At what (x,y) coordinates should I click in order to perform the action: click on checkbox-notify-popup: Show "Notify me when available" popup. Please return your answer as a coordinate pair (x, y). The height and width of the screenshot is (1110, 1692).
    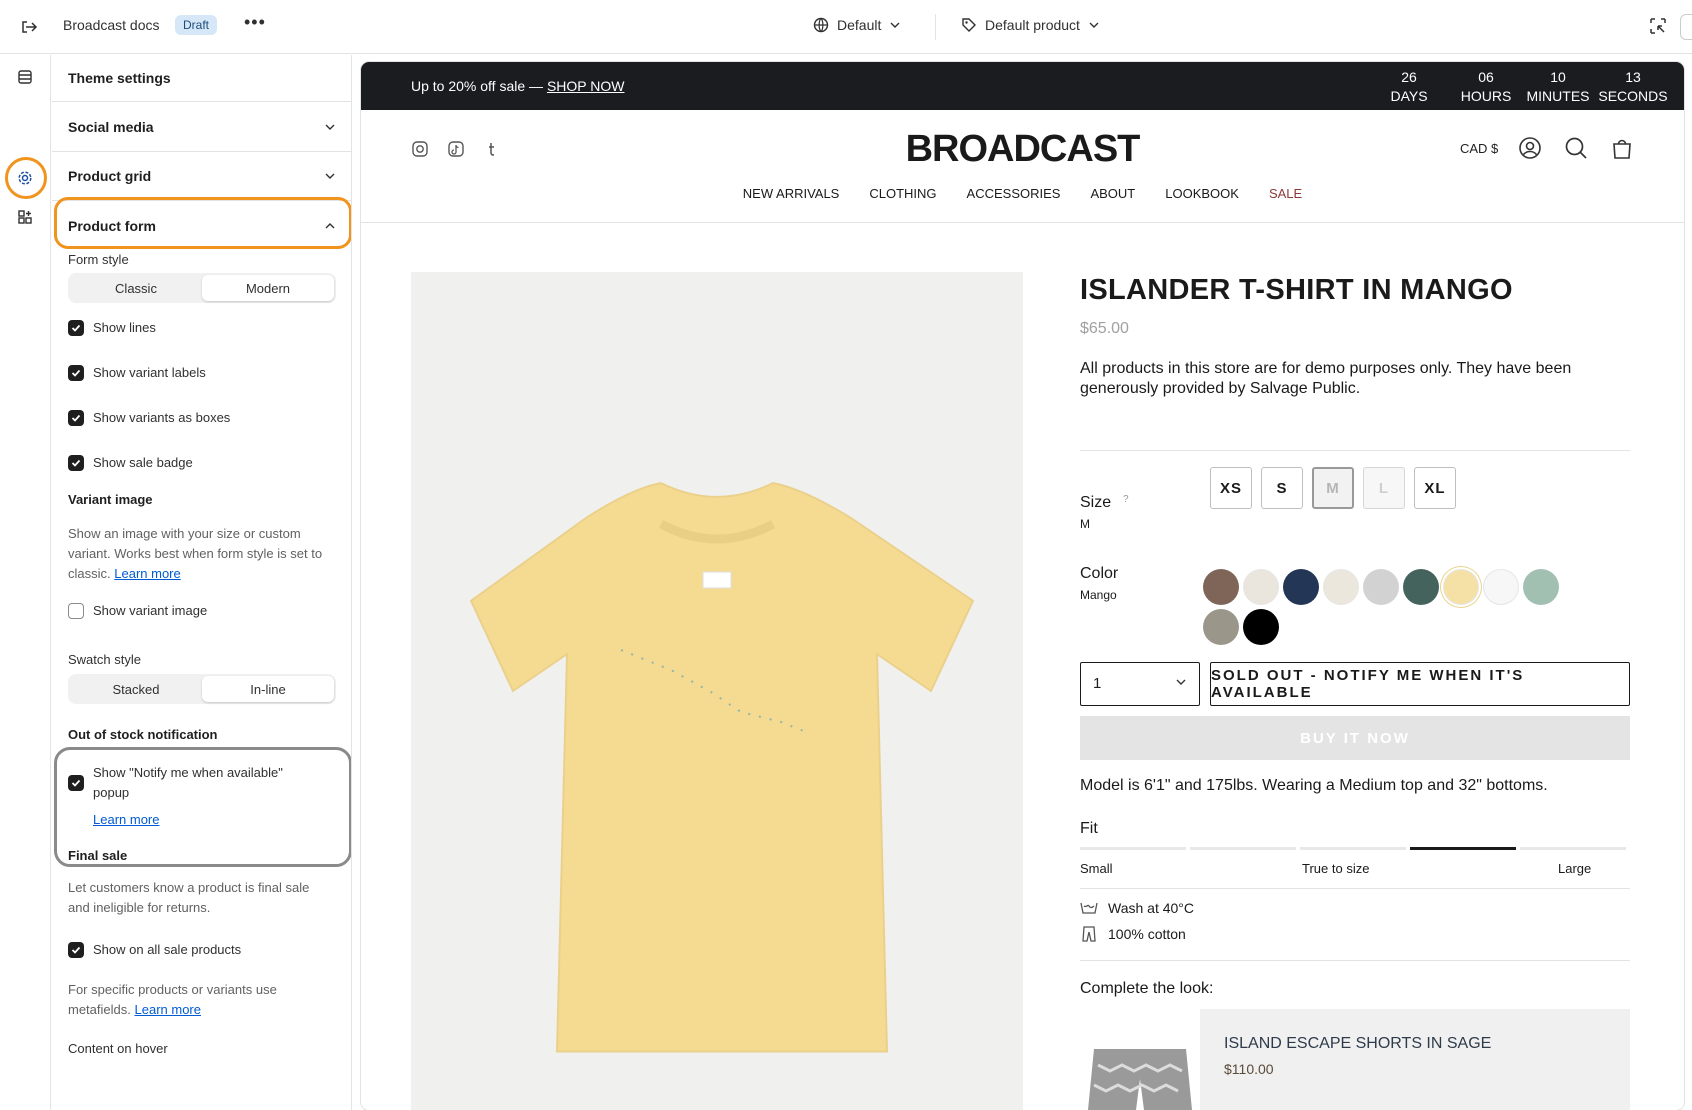
    Looking at the image, I should click on (188, 783).